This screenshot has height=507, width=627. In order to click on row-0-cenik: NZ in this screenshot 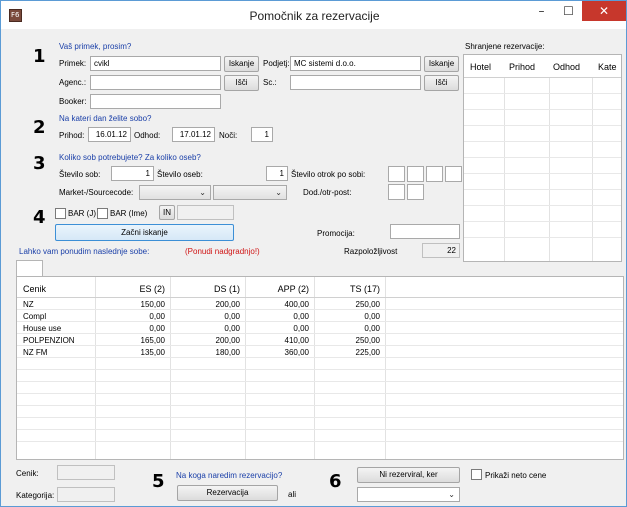, I will do `click(28, 304)`.